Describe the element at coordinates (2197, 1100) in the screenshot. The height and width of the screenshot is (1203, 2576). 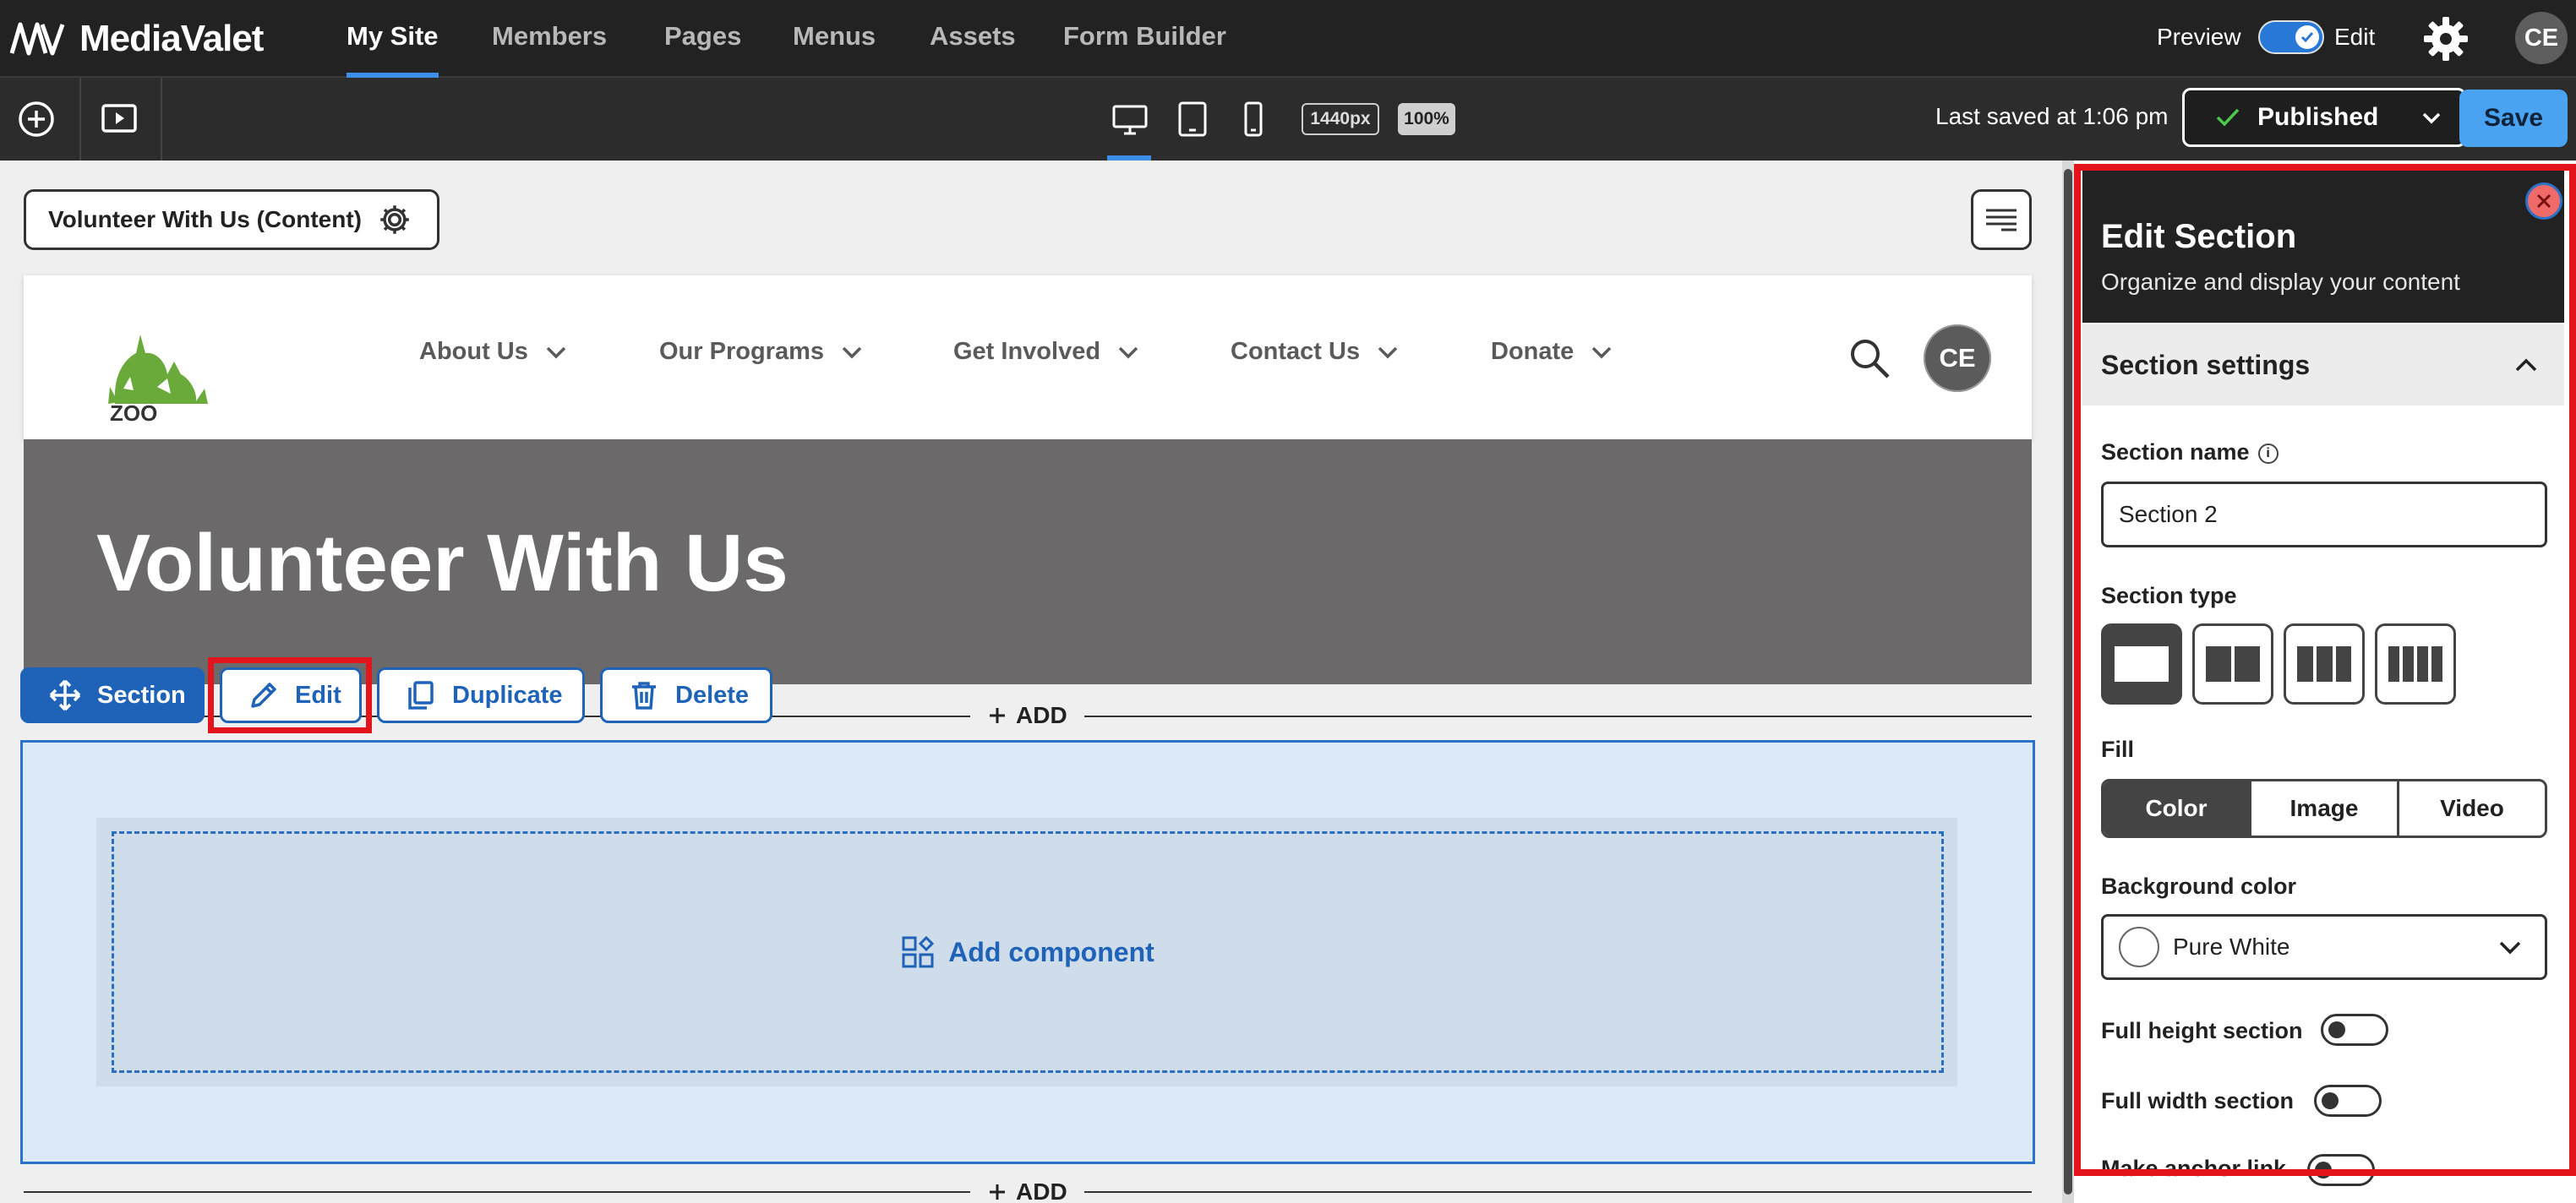
I see `full-width-label: Full width section` at that location.